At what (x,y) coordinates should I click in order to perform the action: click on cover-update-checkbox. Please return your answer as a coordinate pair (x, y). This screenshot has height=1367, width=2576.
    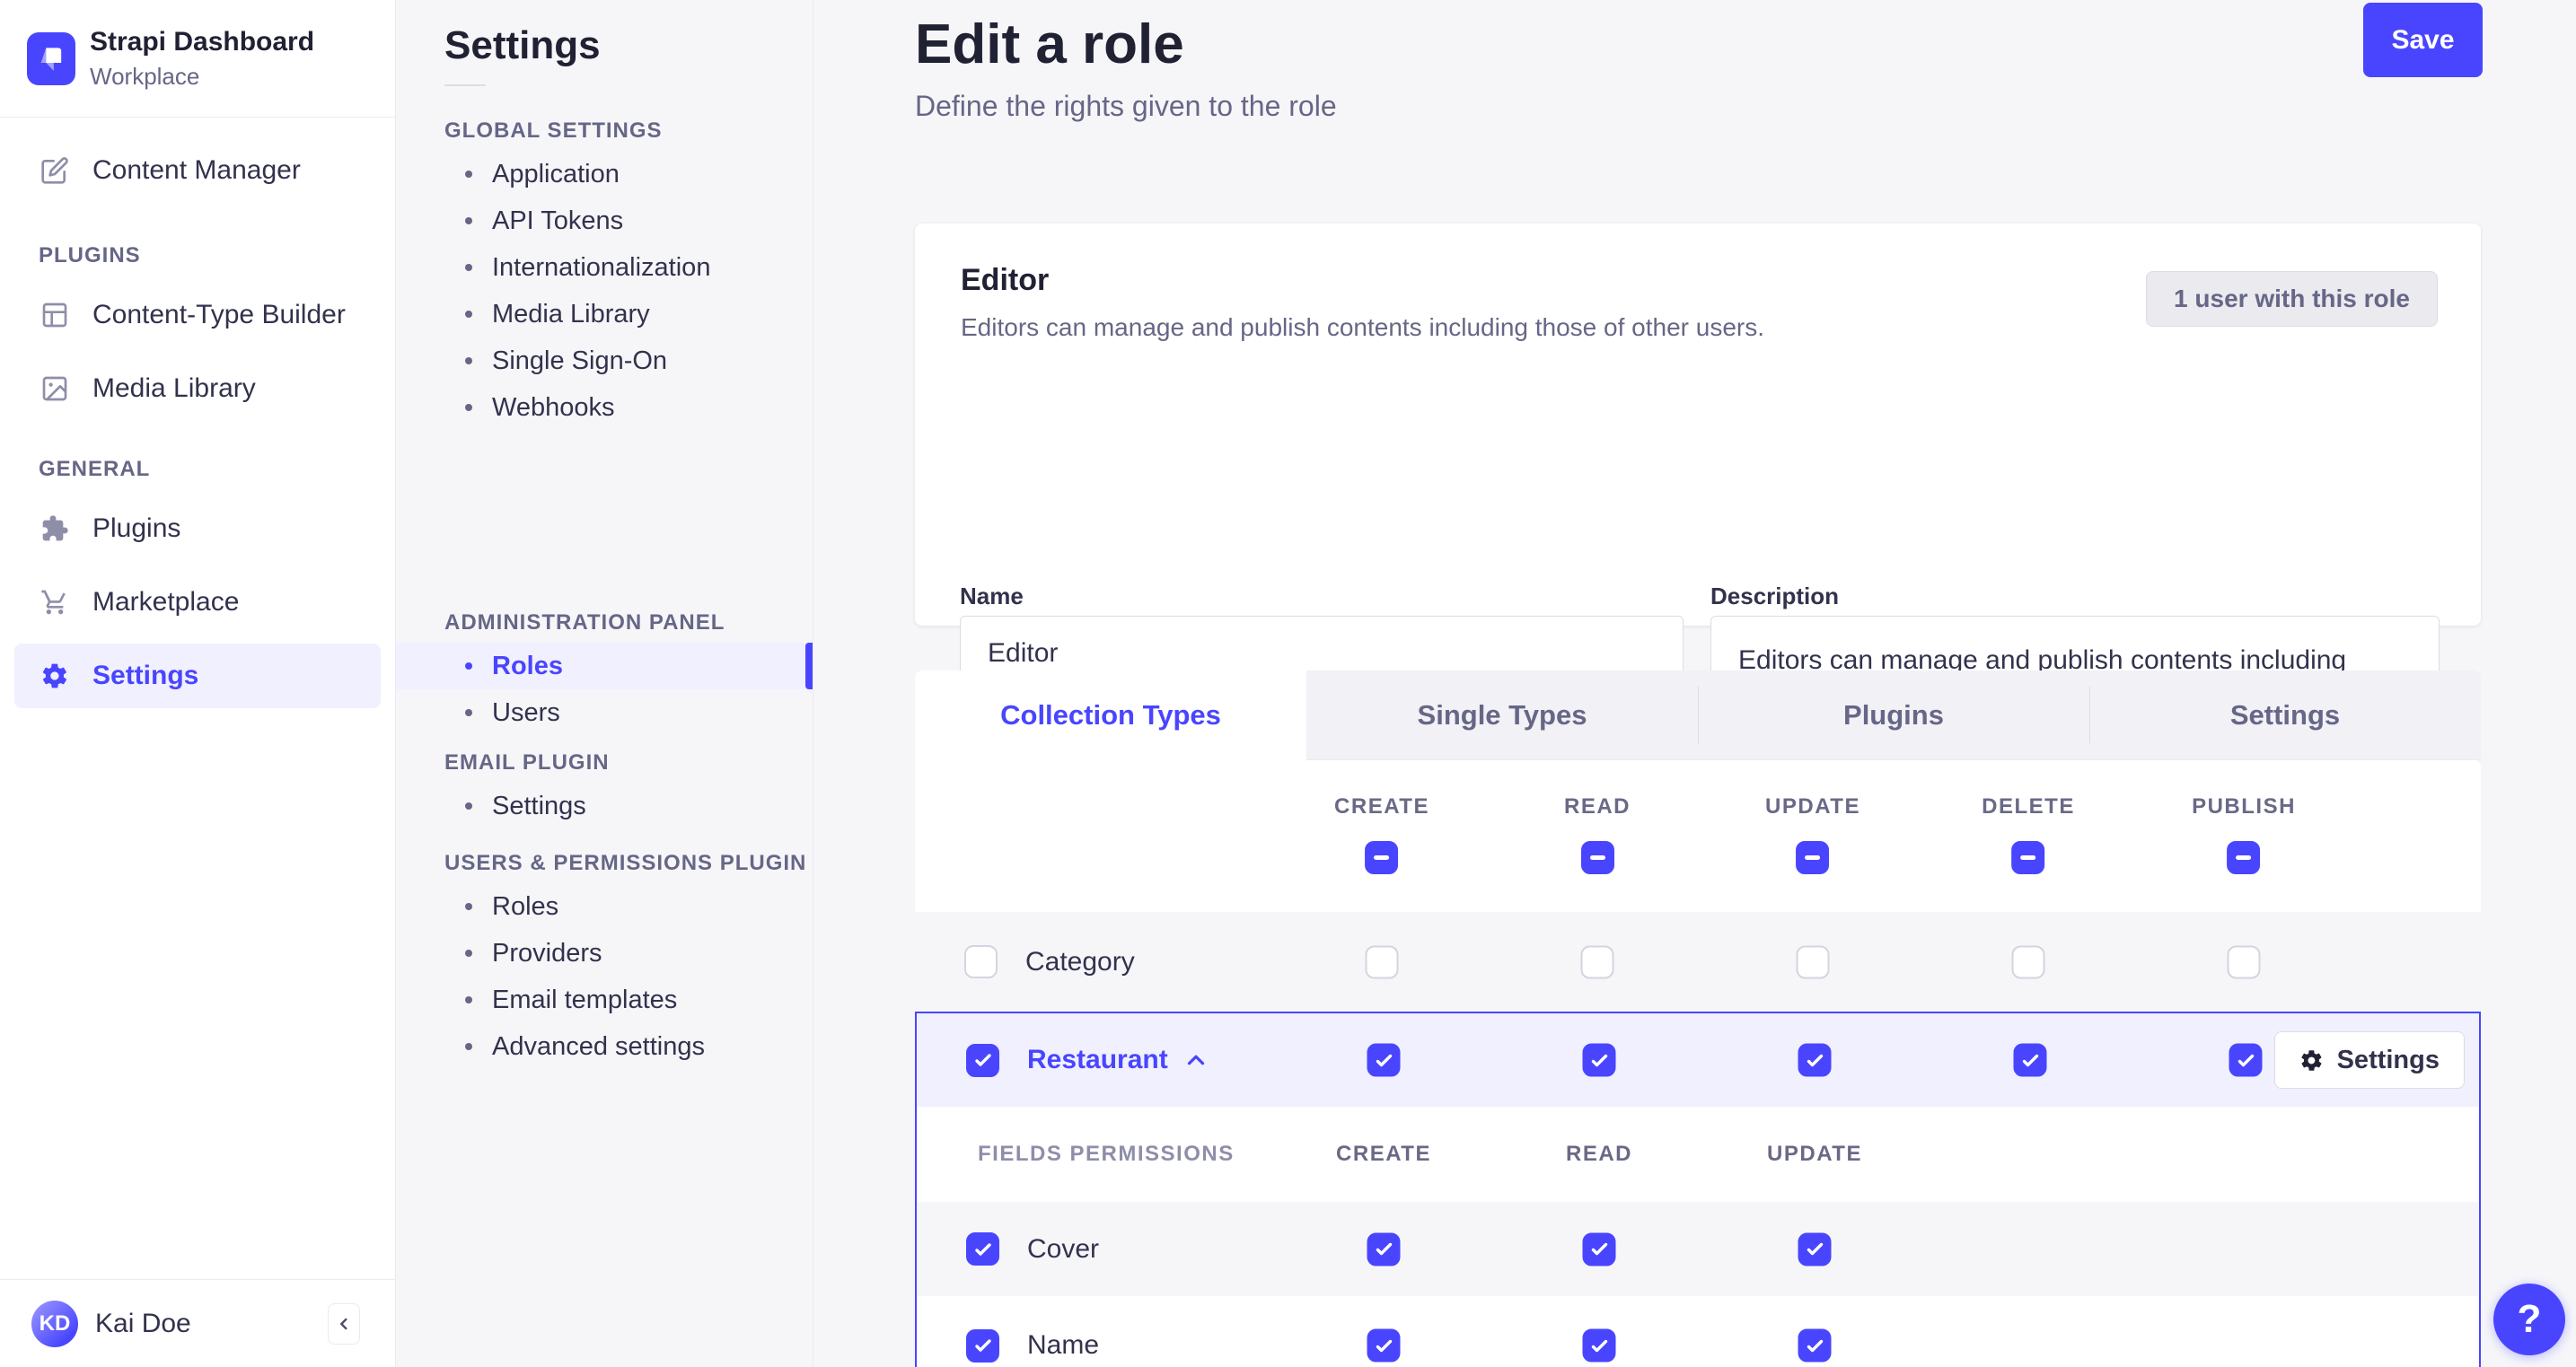
    Looking at the image, I should click on (1815, 1249).